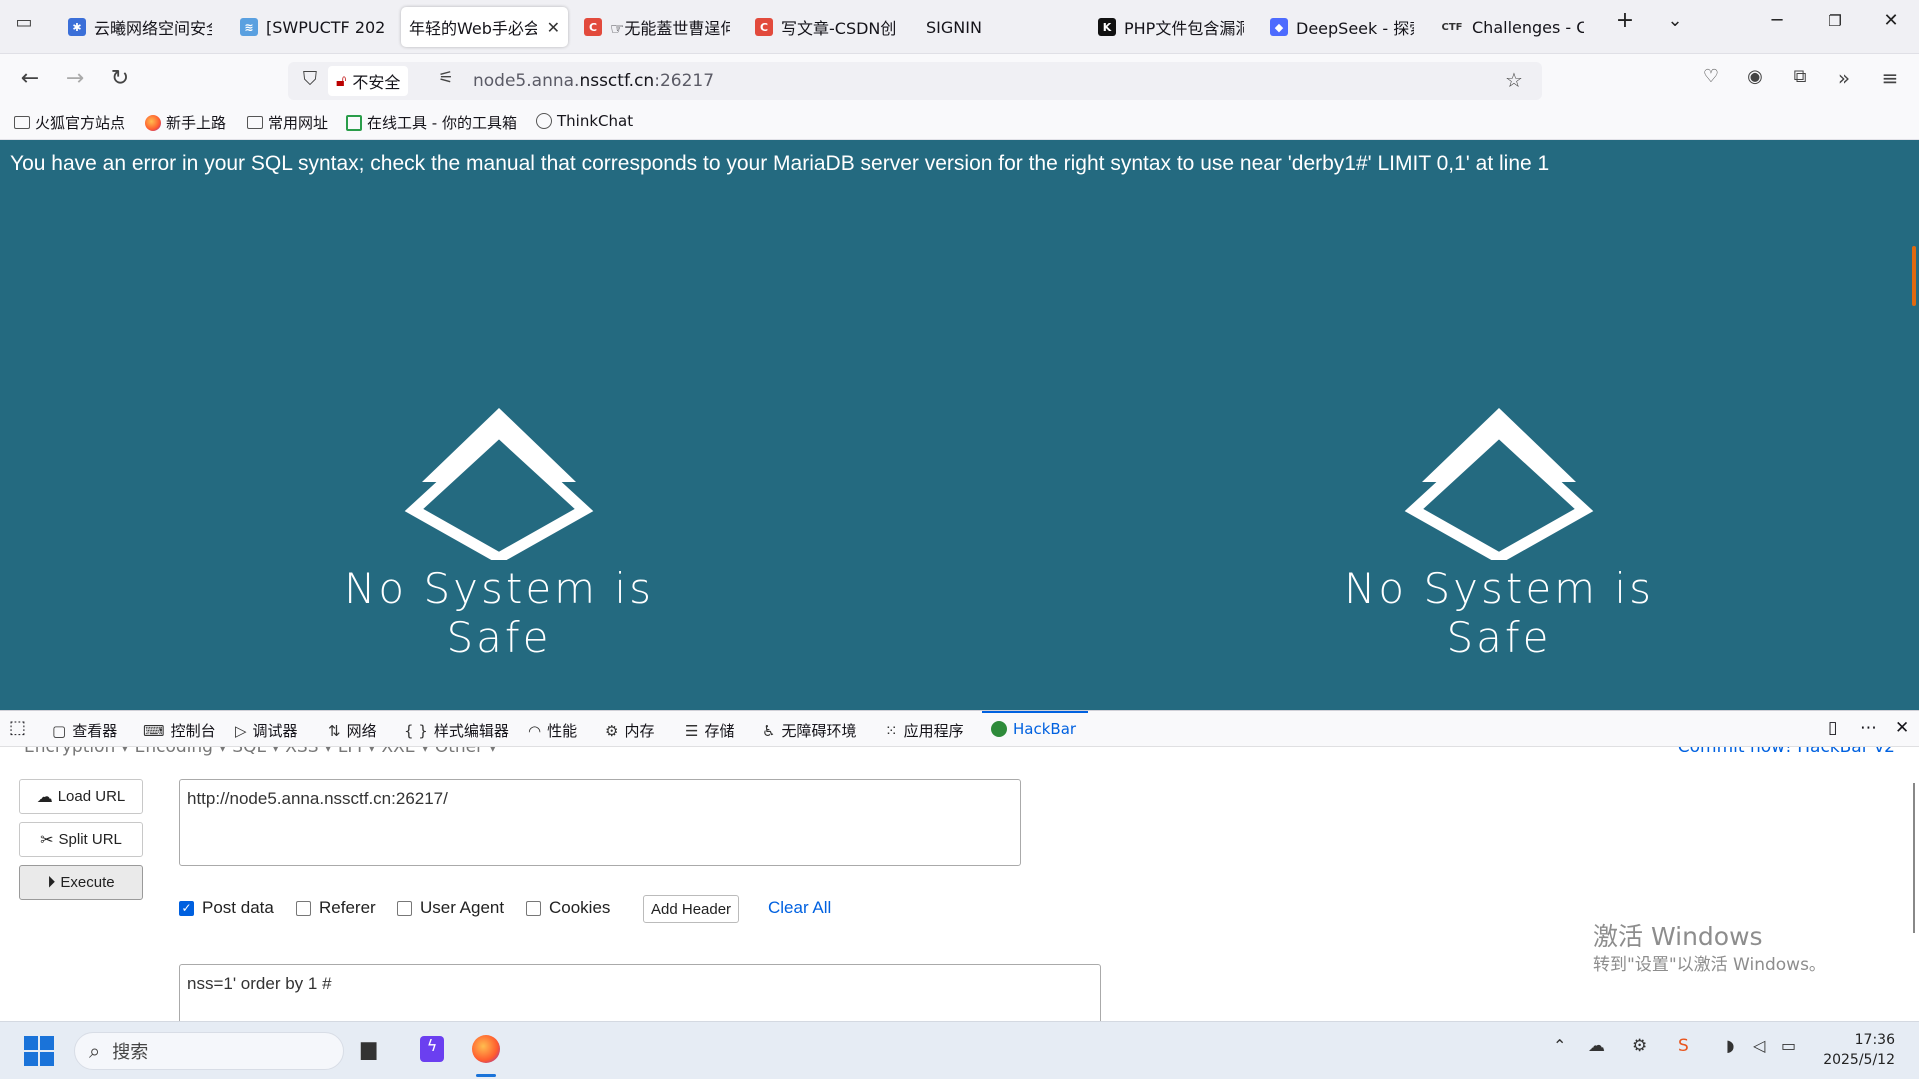  Describe the element at coordinates (432, 1049) in the screenshot. I see `app-icon: ϟ` at that location.